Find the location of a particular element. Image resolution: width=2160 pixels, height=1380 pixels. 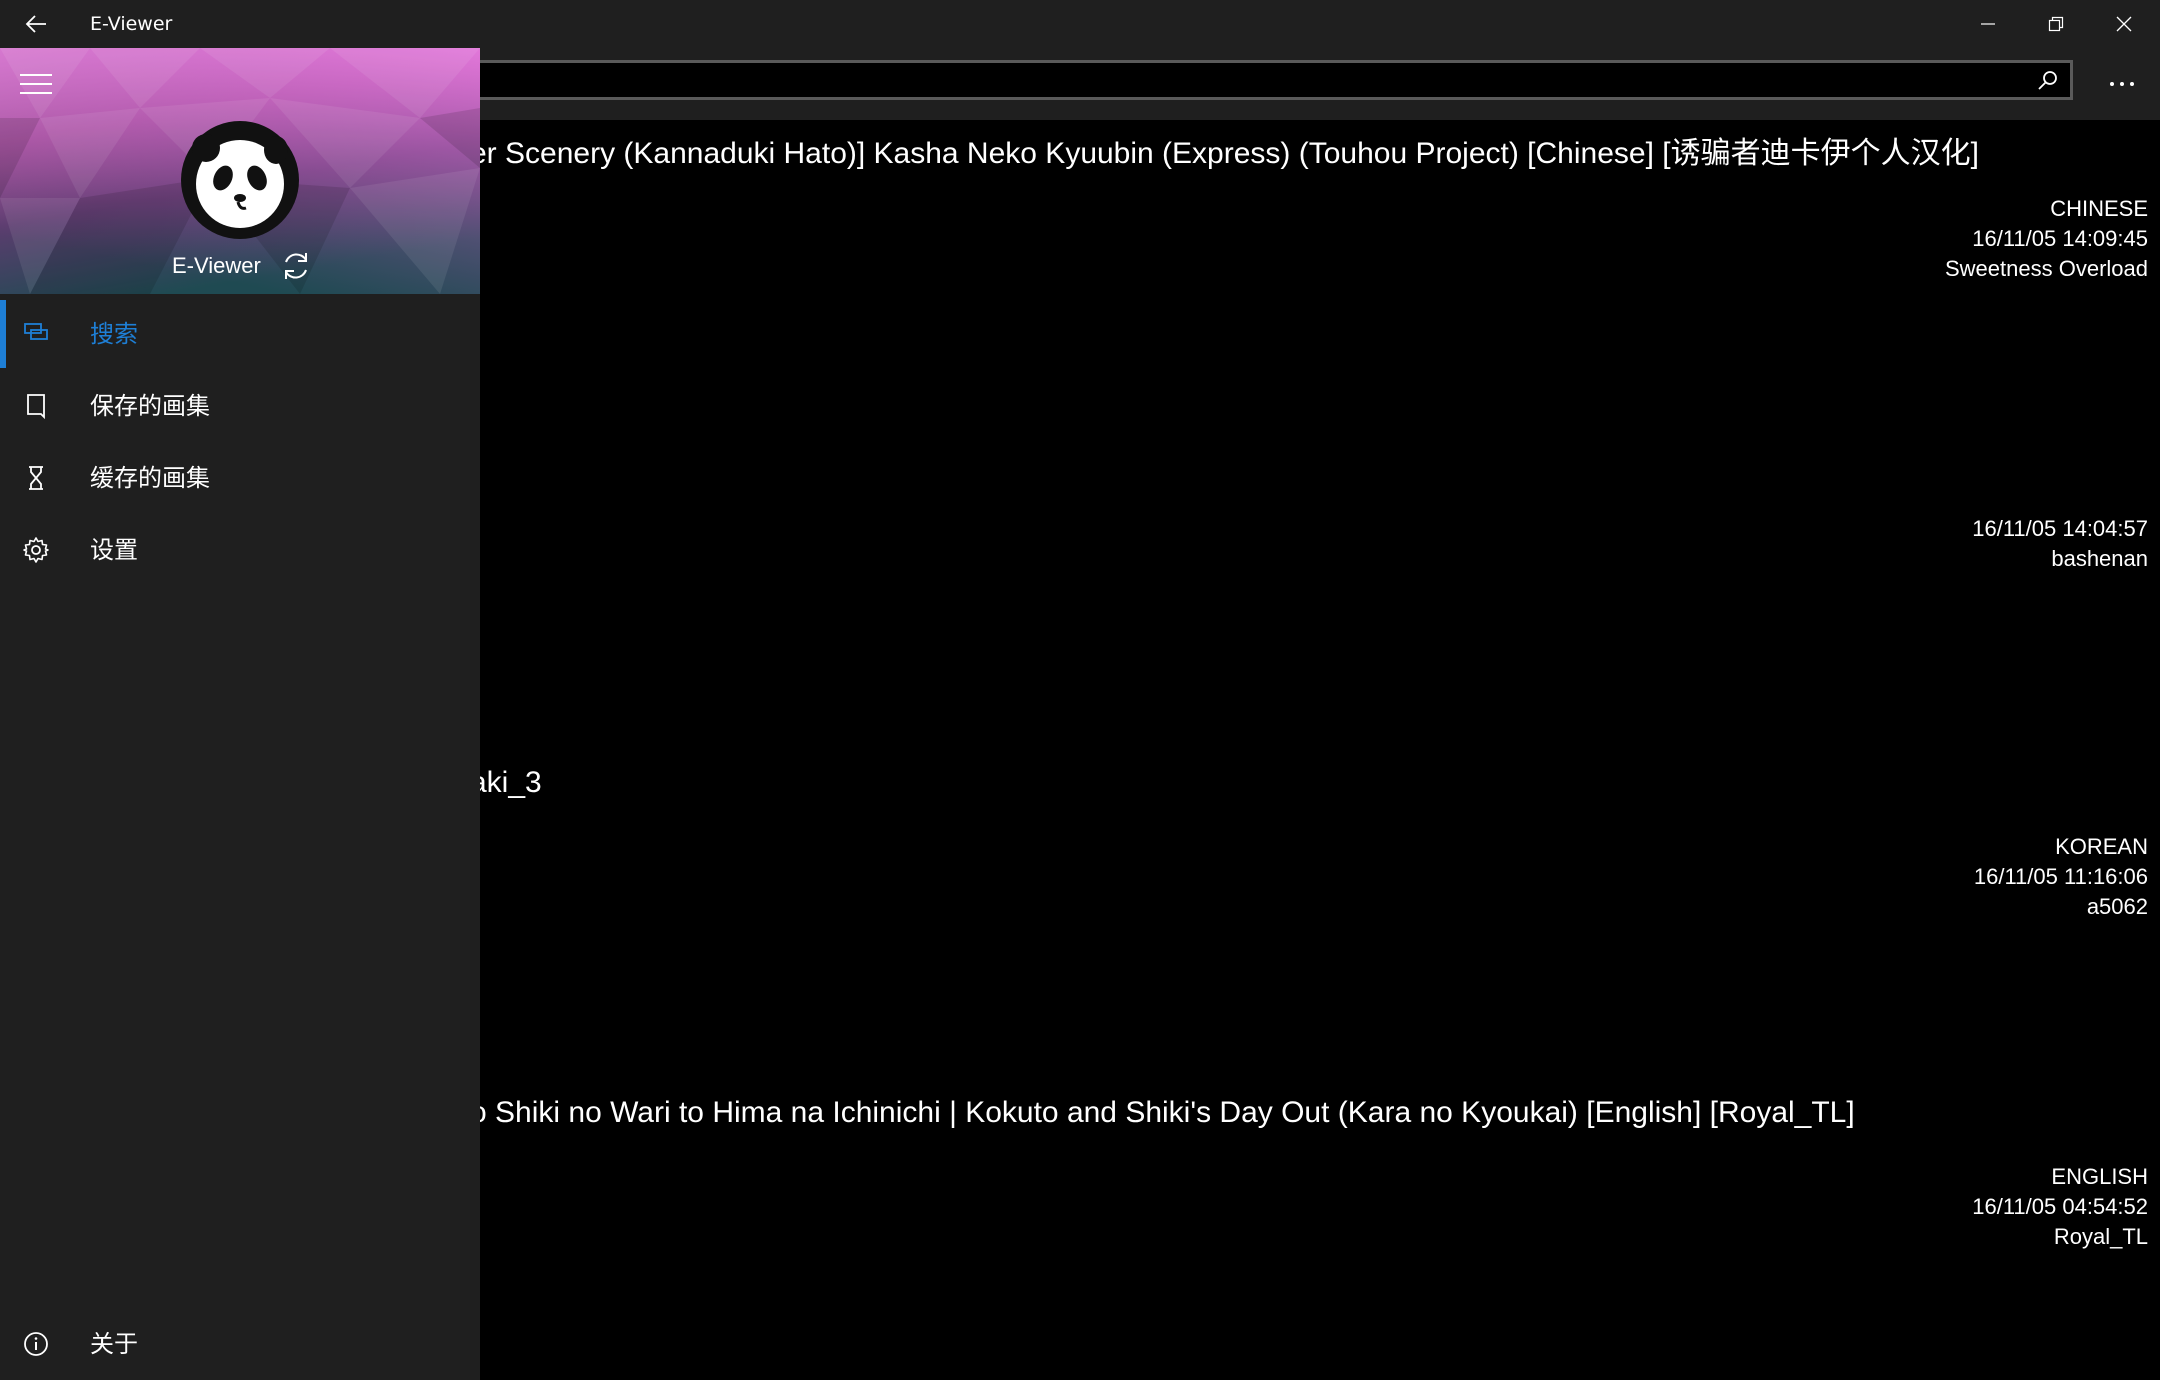

gear-icon is located at coordinates (36, 550).